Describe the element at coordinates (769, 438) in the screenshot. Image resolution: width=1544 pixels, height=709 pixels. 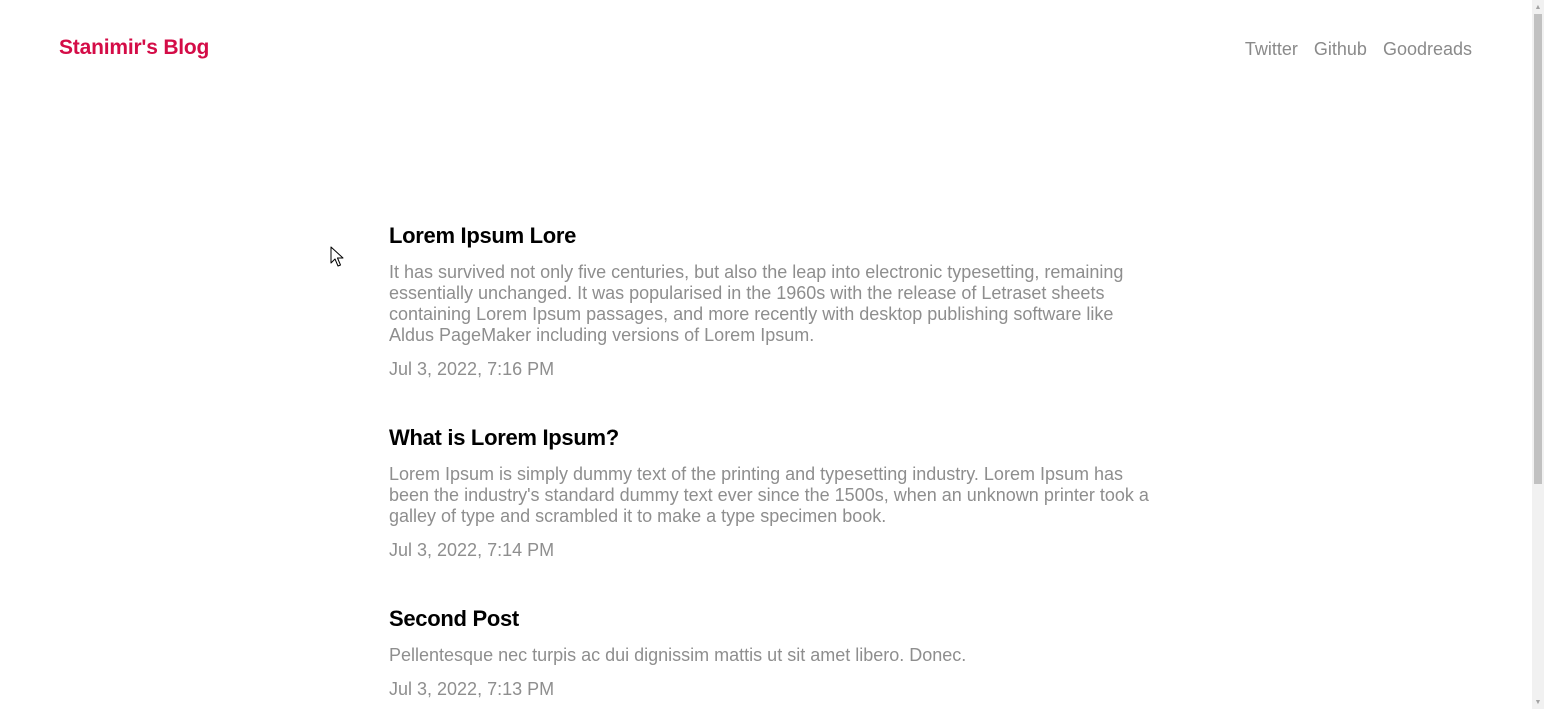
I see `post-title-link: What is Lorem Ipsum?` at that location.